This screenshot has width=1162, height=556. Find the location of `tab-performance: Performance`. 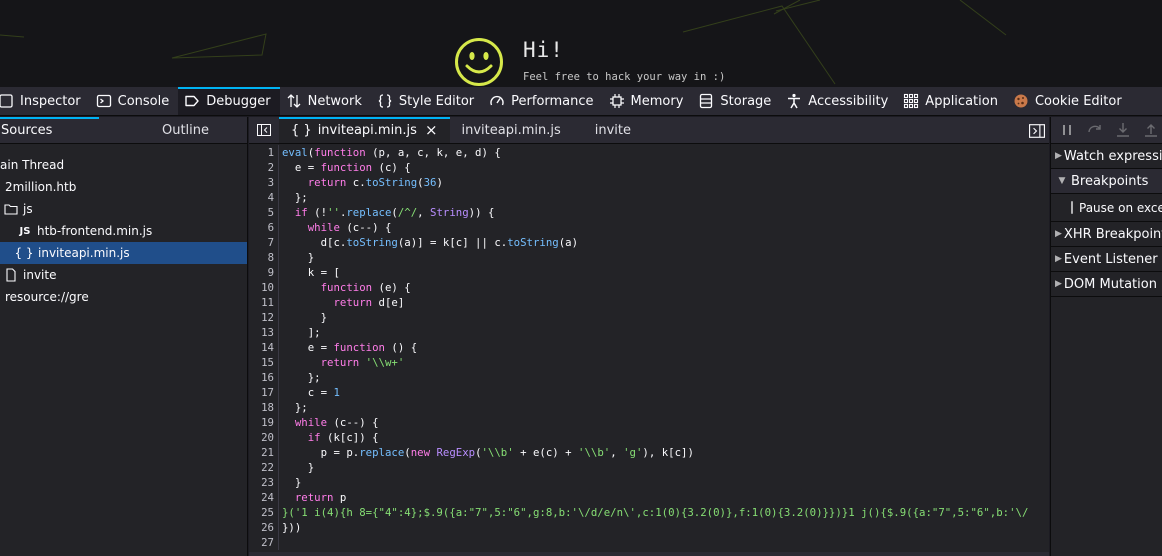

tab-performance: Performance is located at coordinates (542, 101).